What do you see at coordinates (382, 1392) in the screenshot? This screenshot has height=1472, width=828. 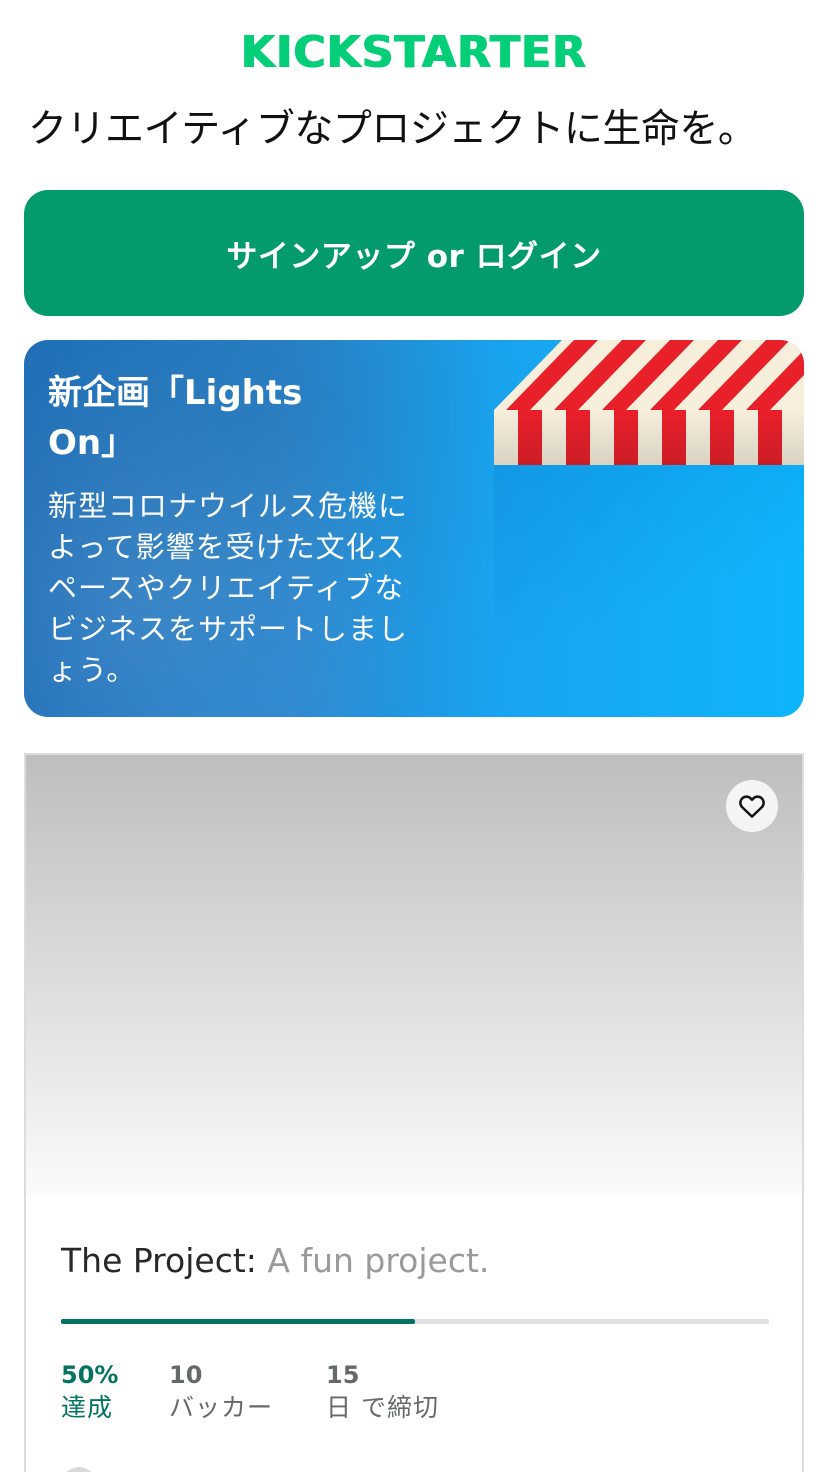 I see `stat-days-left: 15 日 で締切` at bounding box center [382, 1392].